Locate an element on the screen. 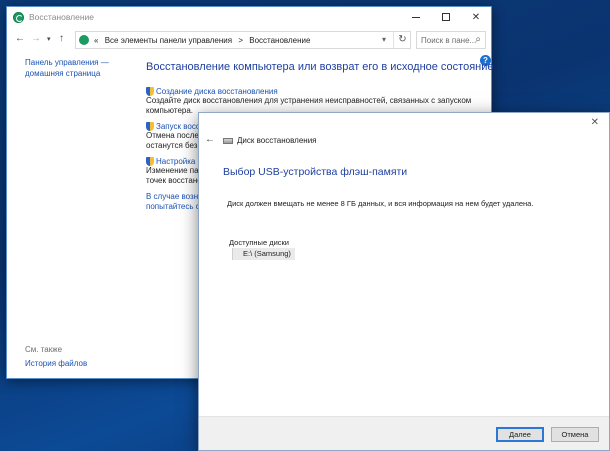 This screenshot has width=610, height=451. search-icon: ⌕ is located at coordinates (478, 39).